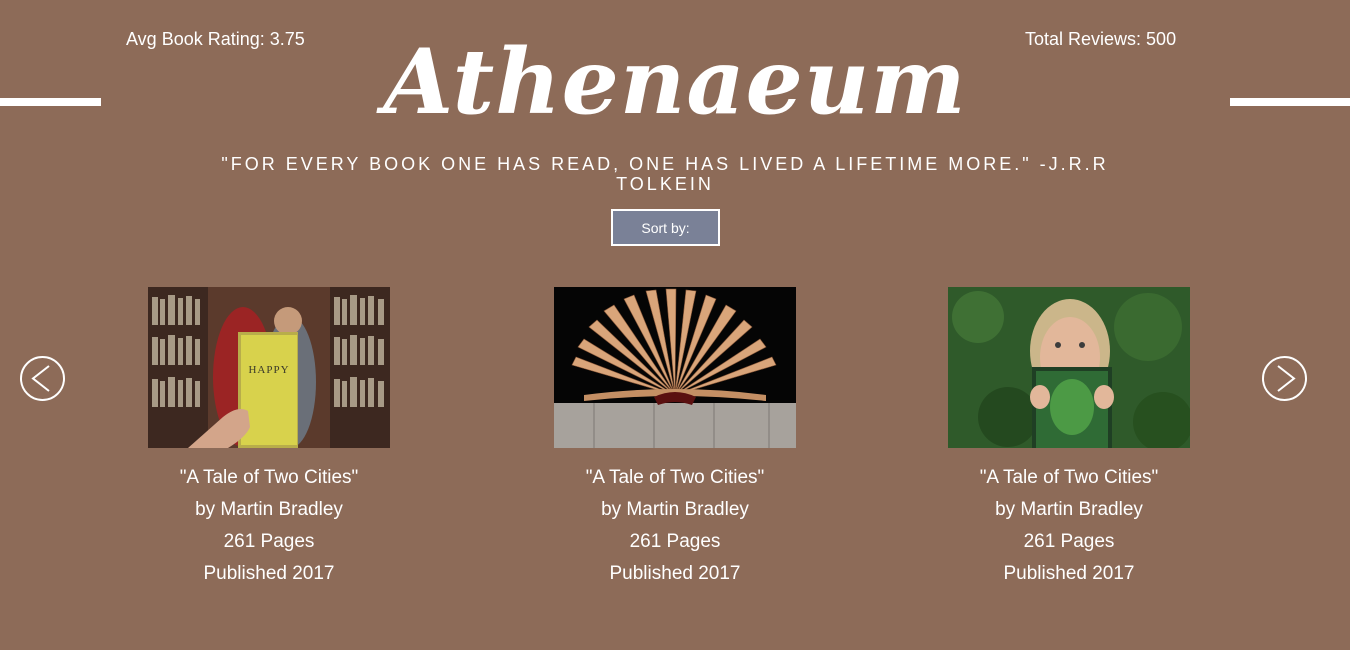 The width and height of the screenshot is (1350, 650). I want to click on hand-holding-book-photo: HAPPY, so click(269, 367).